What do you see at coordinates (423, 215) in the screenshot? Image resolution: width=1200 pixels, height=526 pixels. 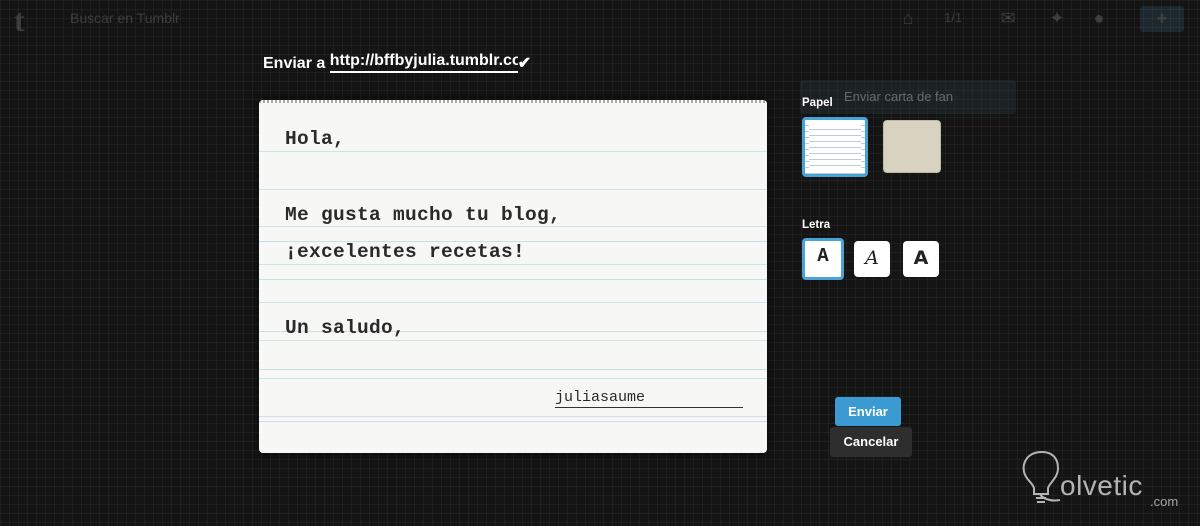 I see `letter-line: Me gusta mucho tu blog,` at bounding box center [423, 215].